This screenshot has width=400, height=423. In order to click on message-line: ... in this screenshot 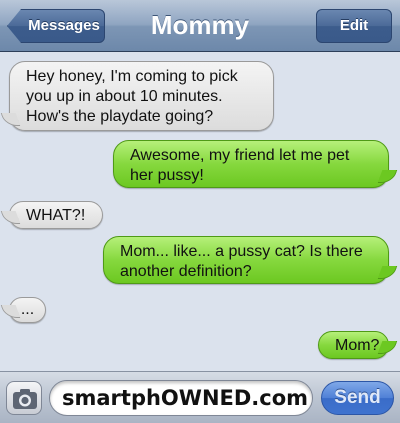, I will do `click(27, 309)`.